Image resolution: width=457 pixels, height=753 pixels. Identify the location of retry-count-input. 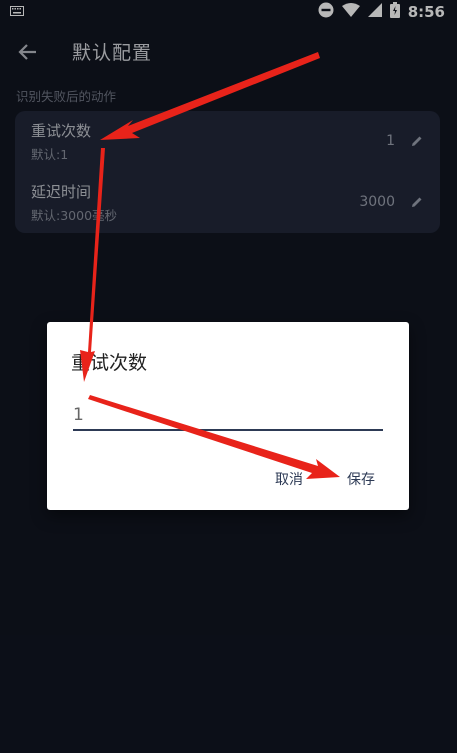
(228, 416).